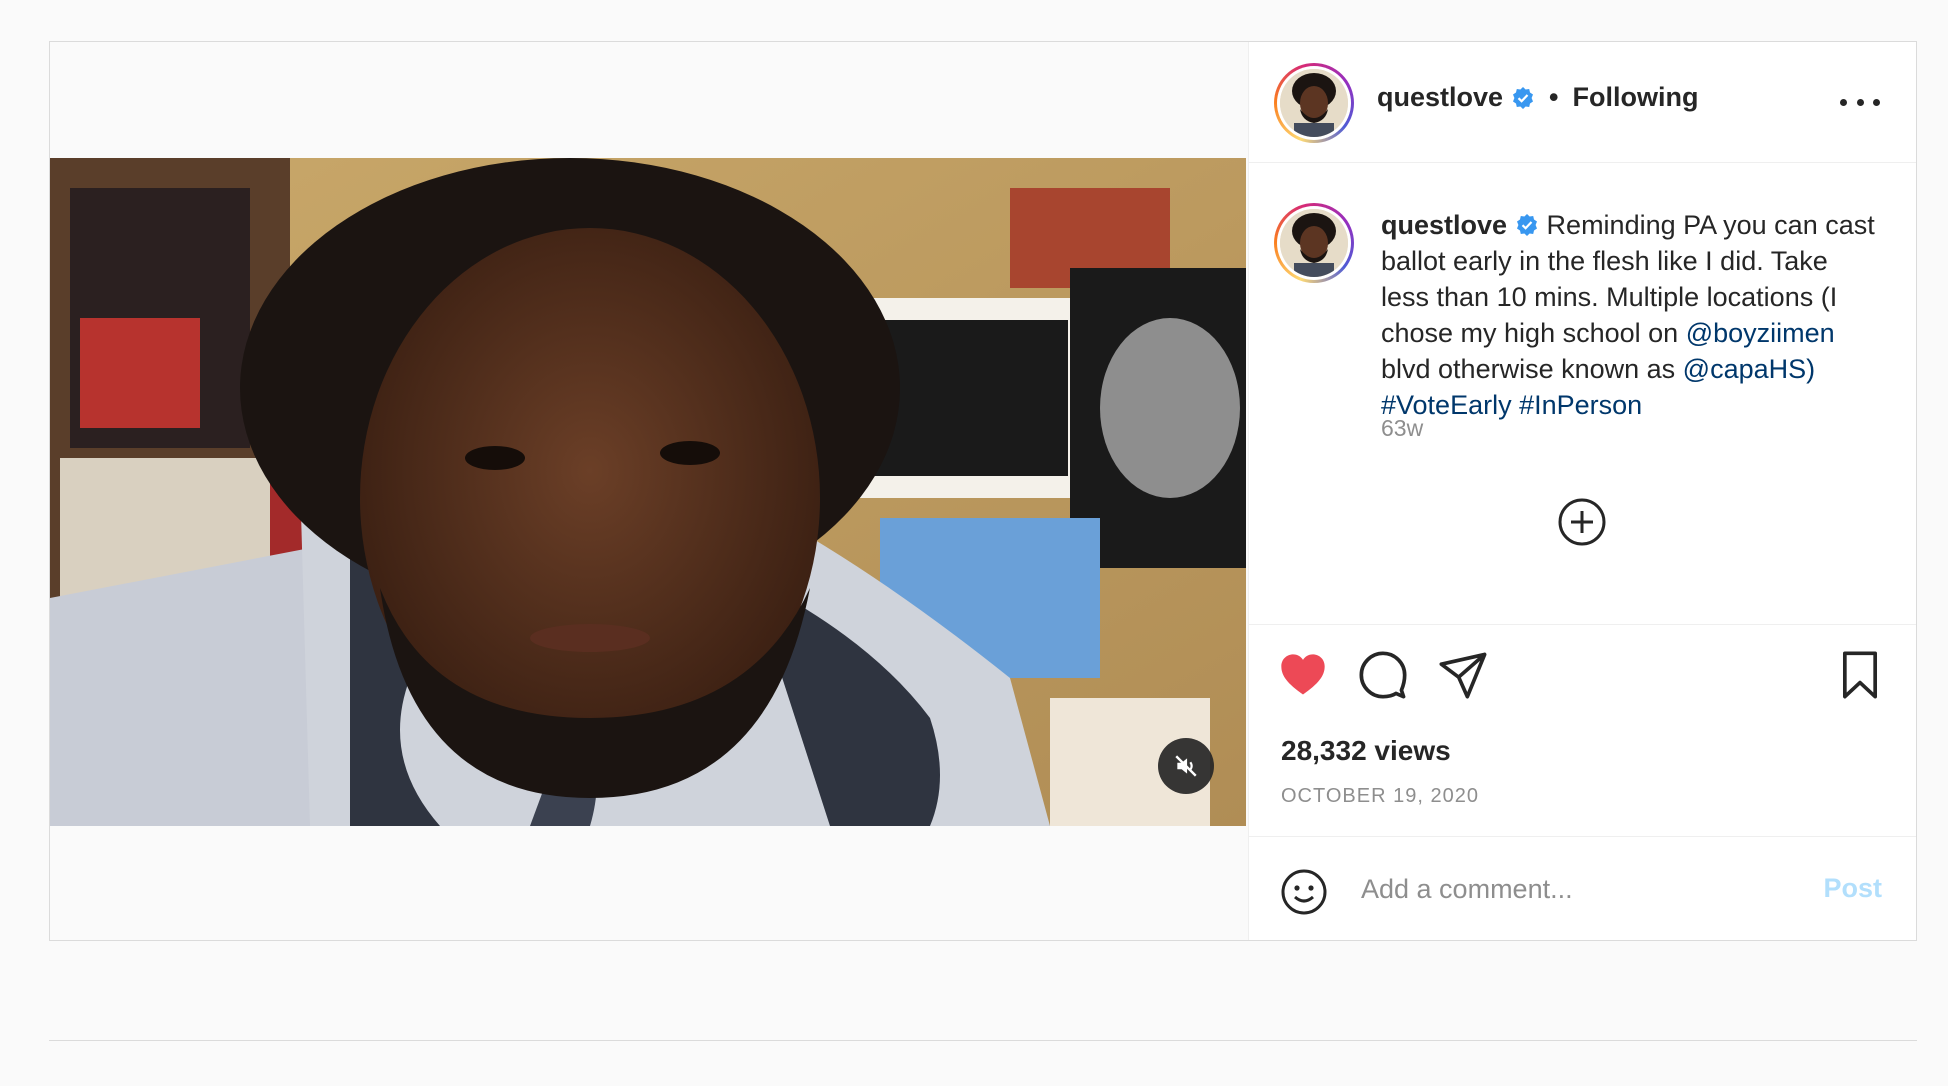  Describe the element at coordinates (1463, 675) in the screenshot. I see `share-icon` at that location.